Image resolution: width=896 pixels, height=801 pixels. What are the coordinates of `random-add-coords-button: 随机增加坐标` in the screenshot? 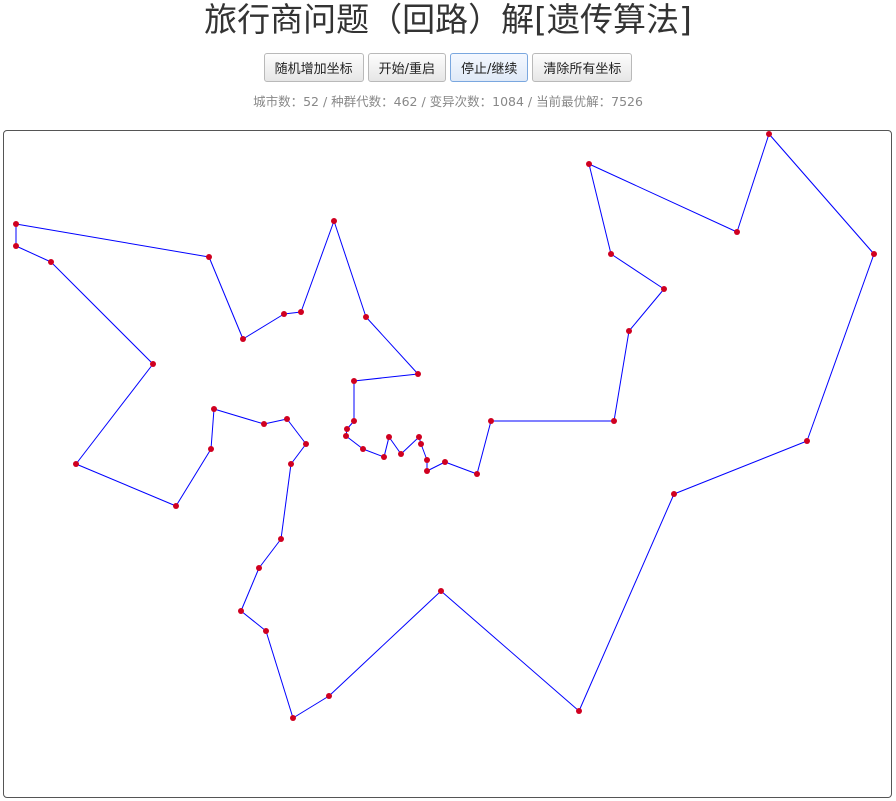 It's located at (313, 67).